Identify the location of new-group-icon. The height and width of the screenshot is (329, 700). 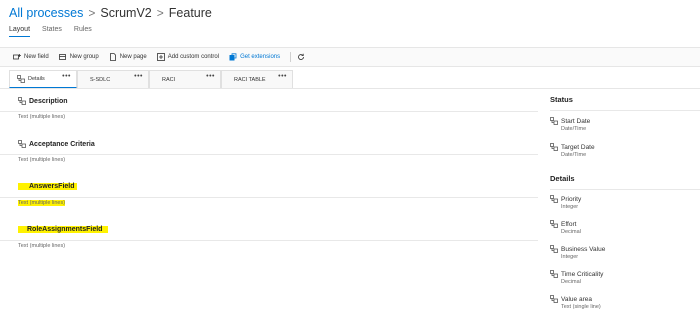
(62, 57).